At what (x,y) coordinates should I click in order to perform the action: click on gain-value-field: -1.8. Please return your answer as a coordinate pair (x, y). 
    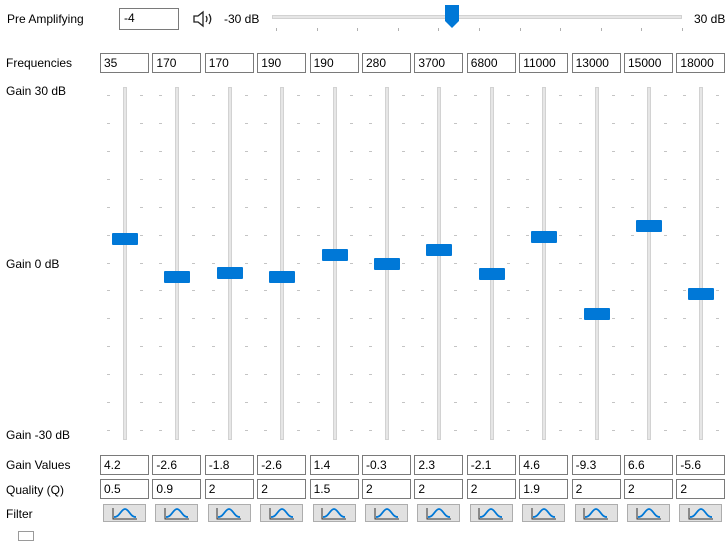
    Looking at the image, I should click on (229, 465).